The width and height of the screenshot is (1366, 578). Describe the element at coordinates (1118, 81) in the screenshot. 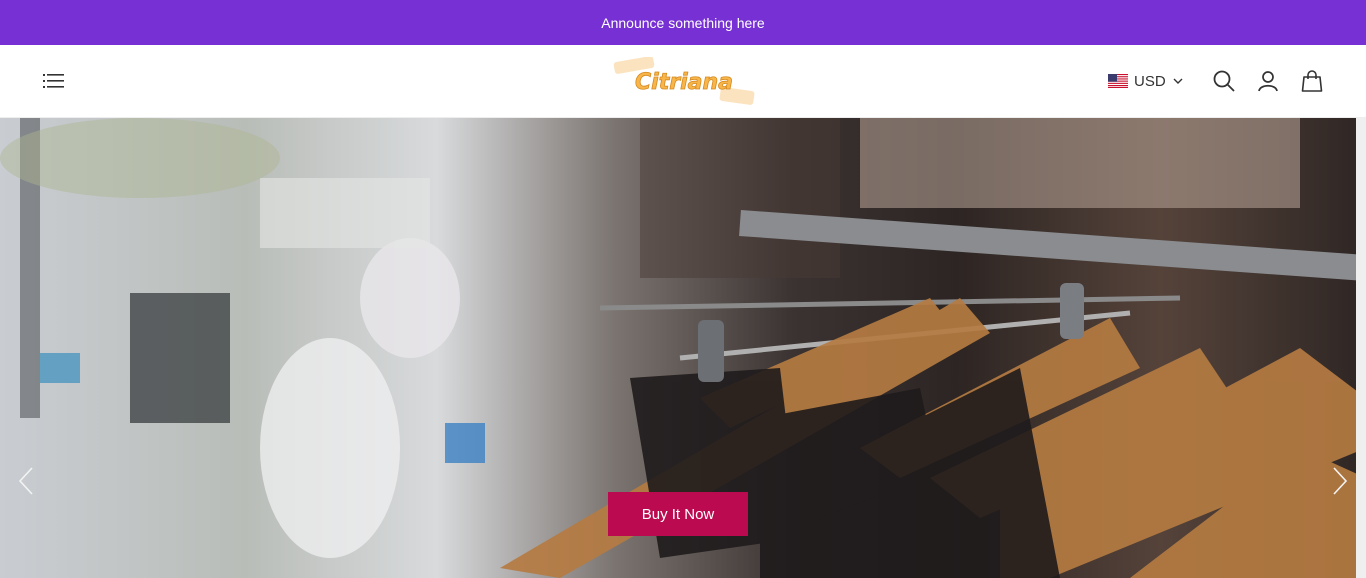

I see `us-flag-icon` at that location.